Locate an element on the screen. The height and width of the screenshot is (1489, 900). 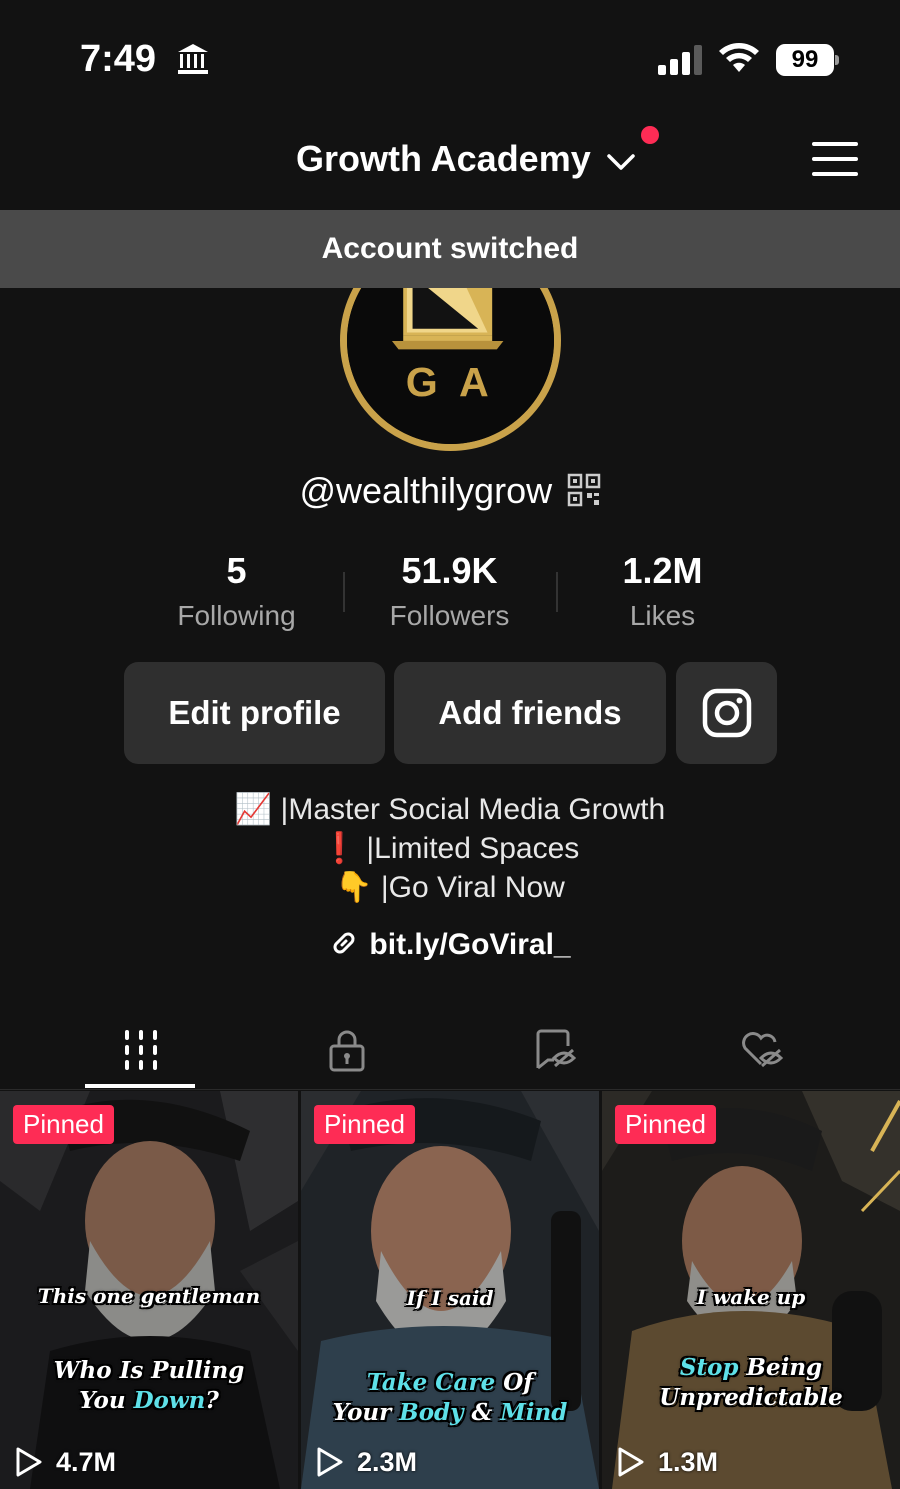
battery-level: 99 is located at coordinates (805, 60).